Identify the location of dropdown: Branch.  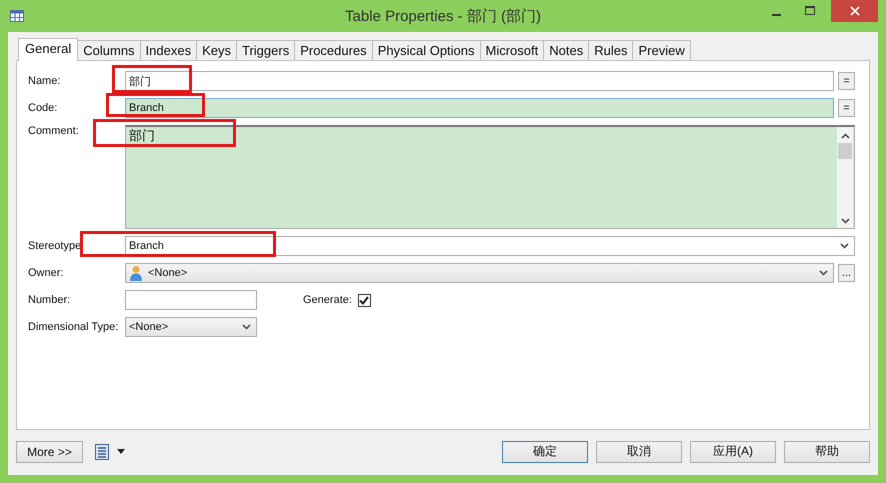
(490, 246).